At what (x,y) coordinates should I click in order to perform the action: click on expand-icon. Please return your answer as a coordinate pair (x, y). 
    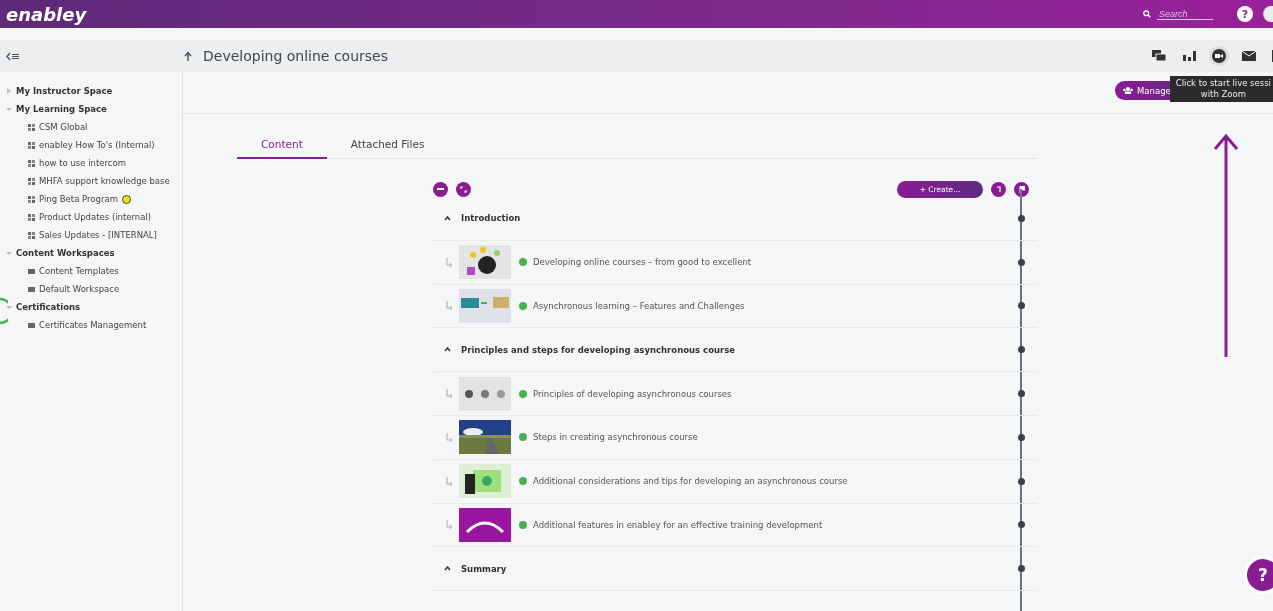
    Looking at the image, I should click on (463, 189).